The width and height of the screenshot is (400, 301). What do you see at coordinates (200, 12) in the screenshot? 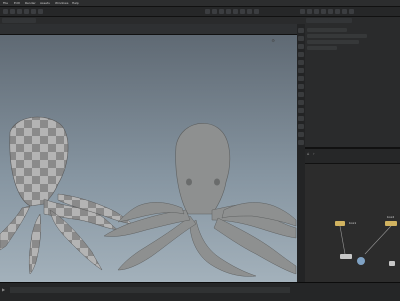
I see `shelf-toolbar` at bounding box center [200, 12].